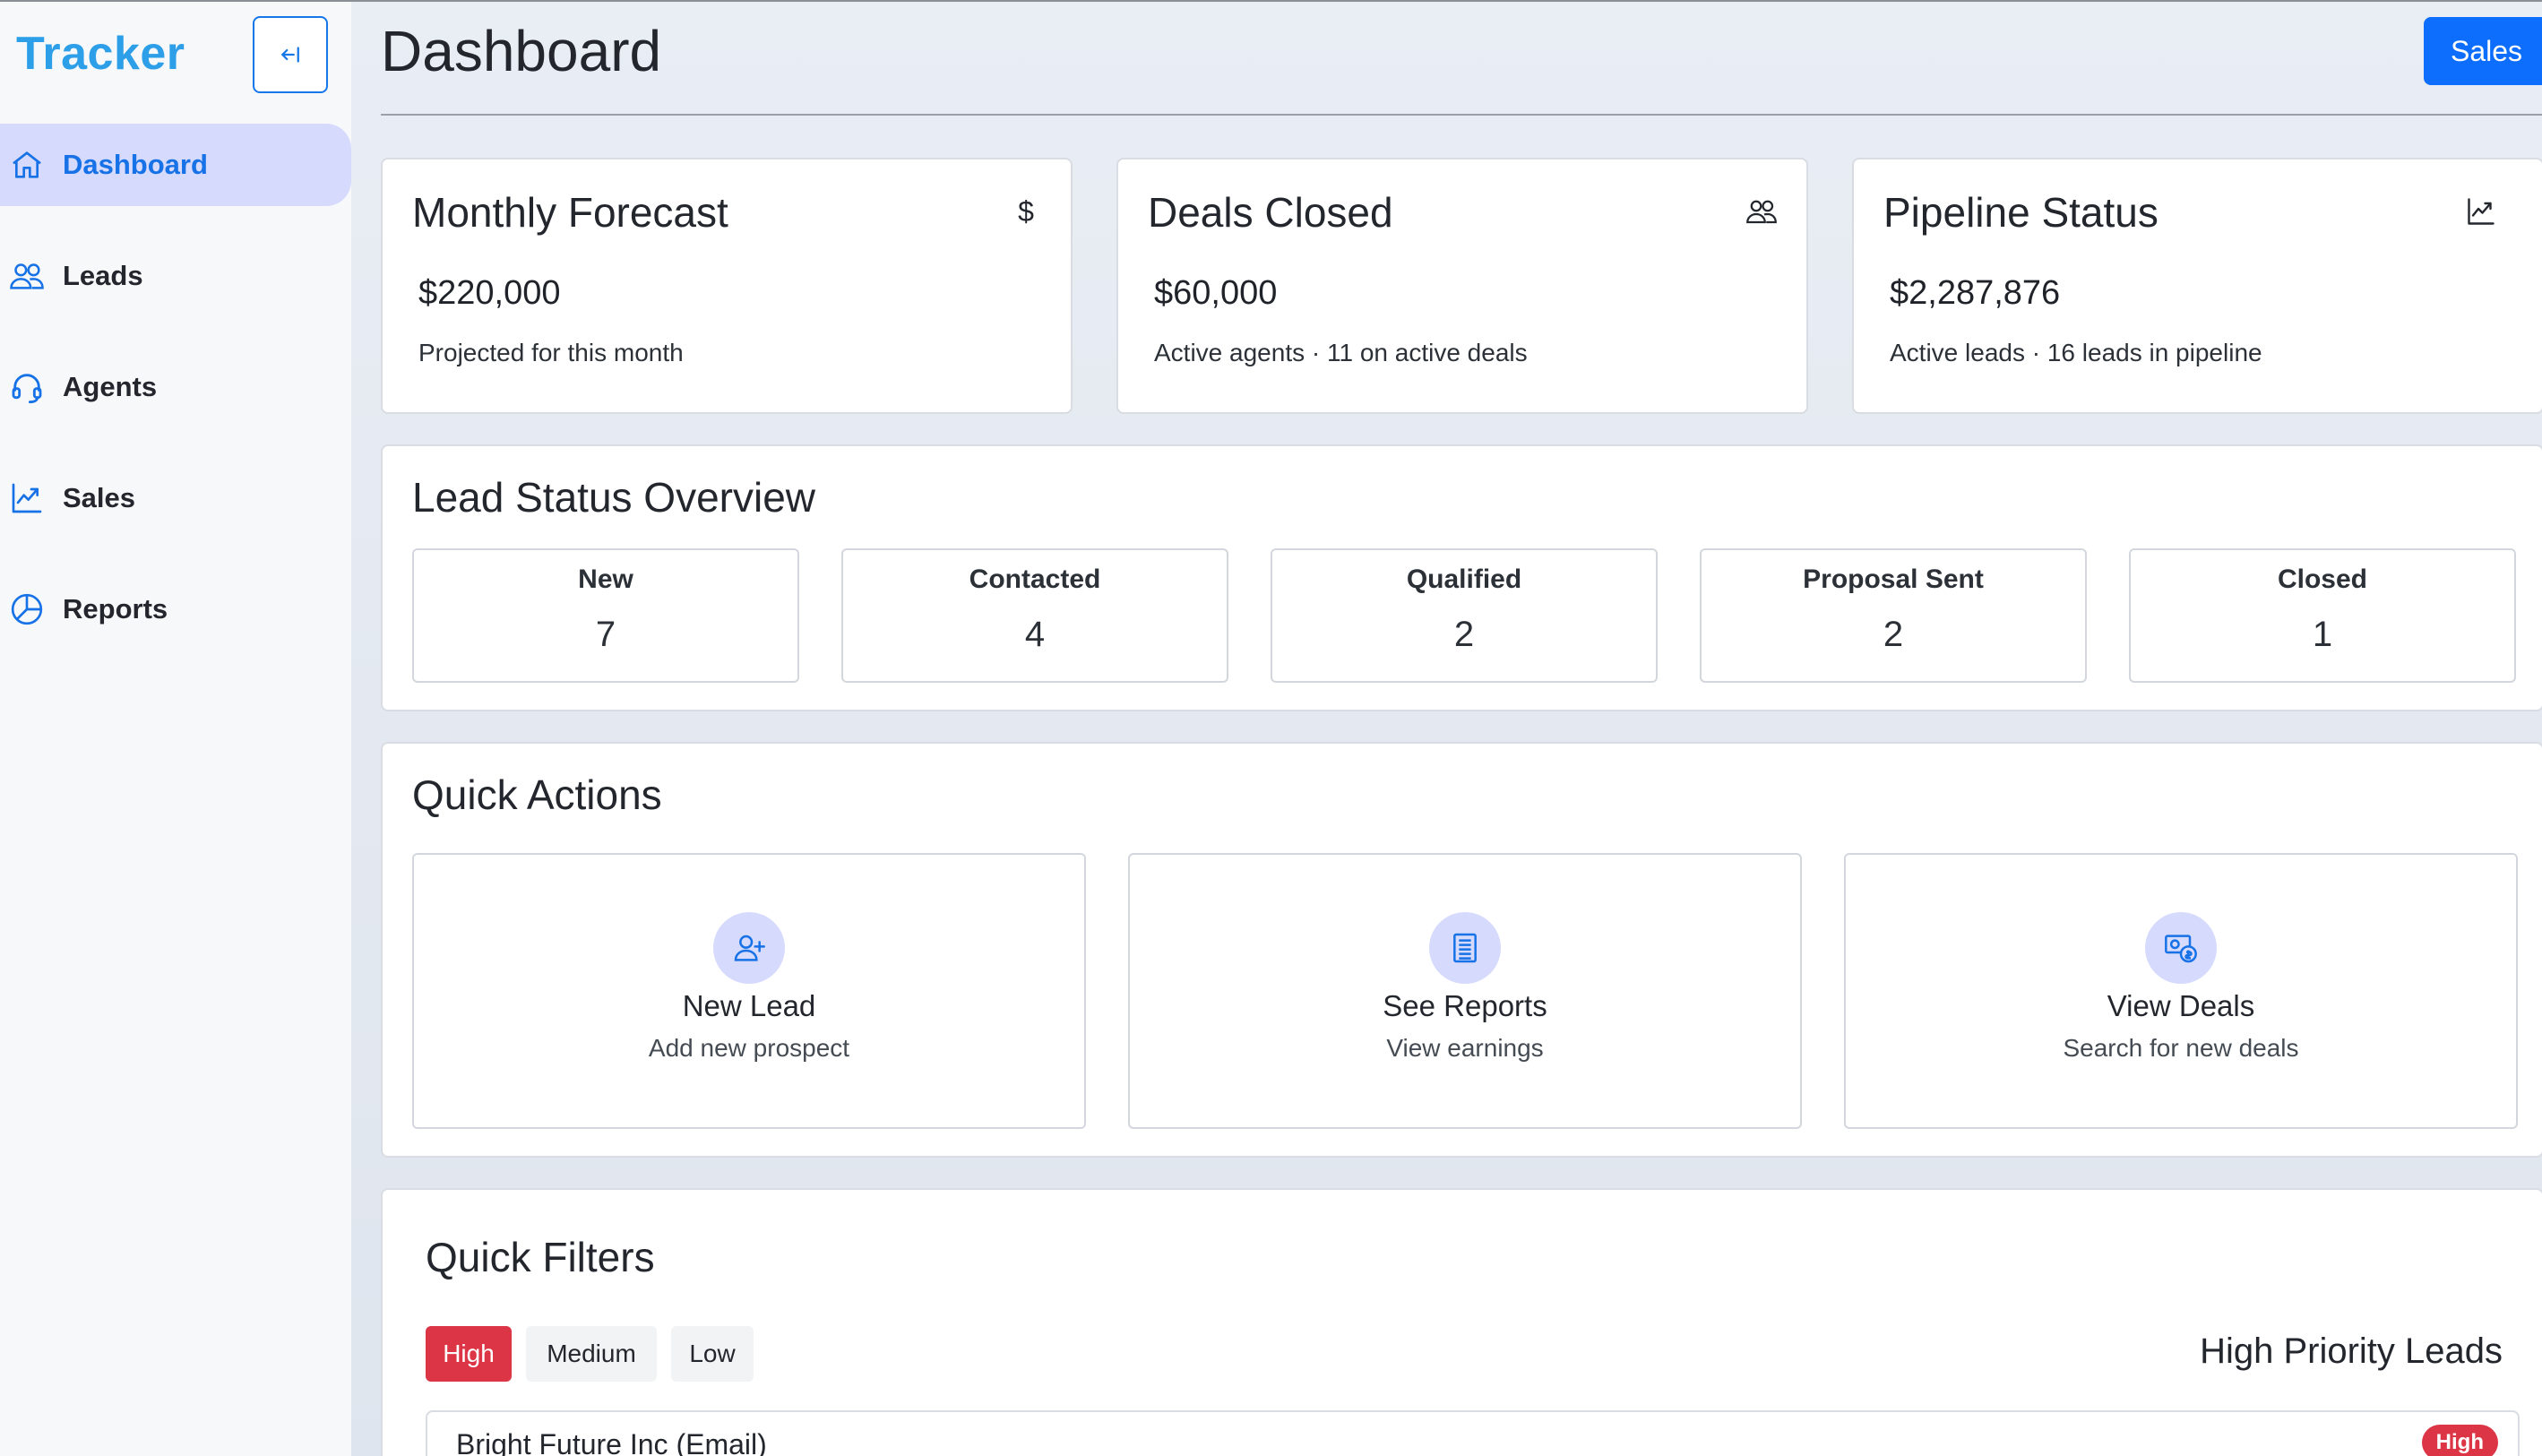 This screenshot has height=1456, width=2542. I want to click on brand-logo: Tracker, so click(100, 54).